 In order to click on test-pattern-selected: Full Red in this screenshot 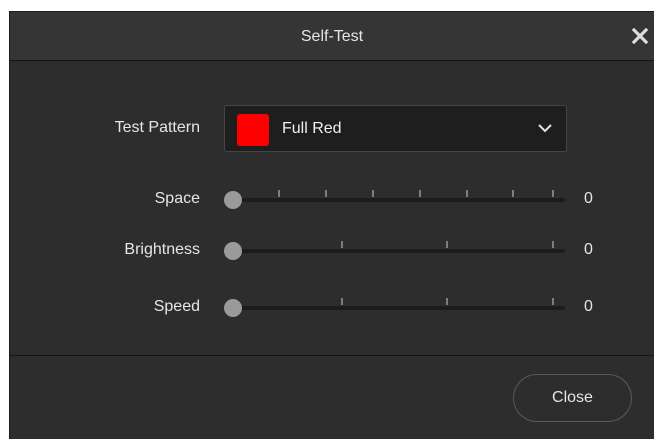, I will do `click(312, 128)`.